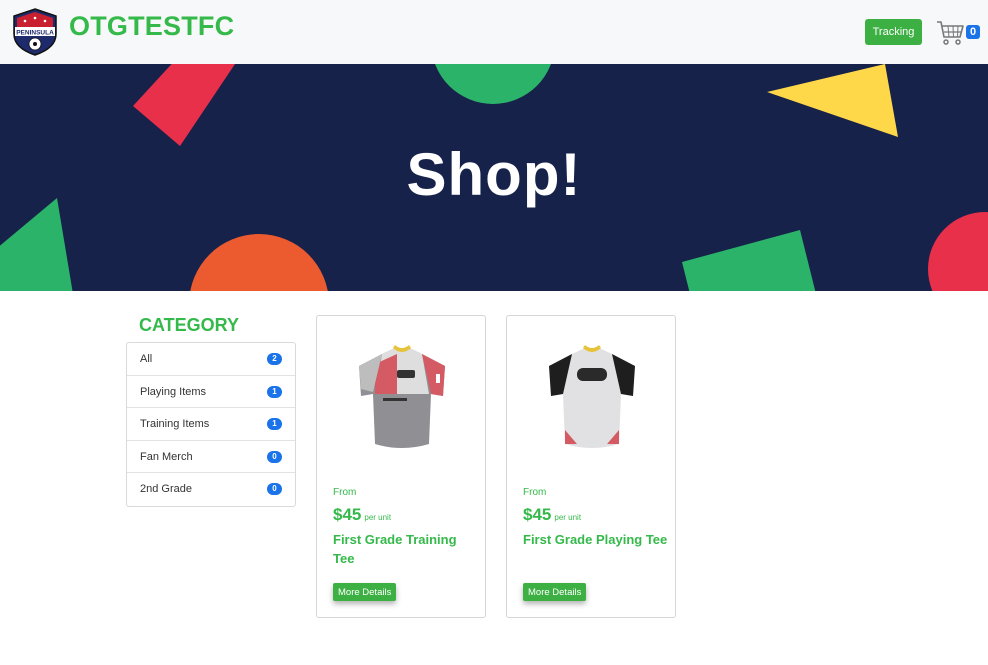  Describe the element at coordinates (405, 549) in the screenshot. I see `product-name: First Grade Training Tee` at that location.